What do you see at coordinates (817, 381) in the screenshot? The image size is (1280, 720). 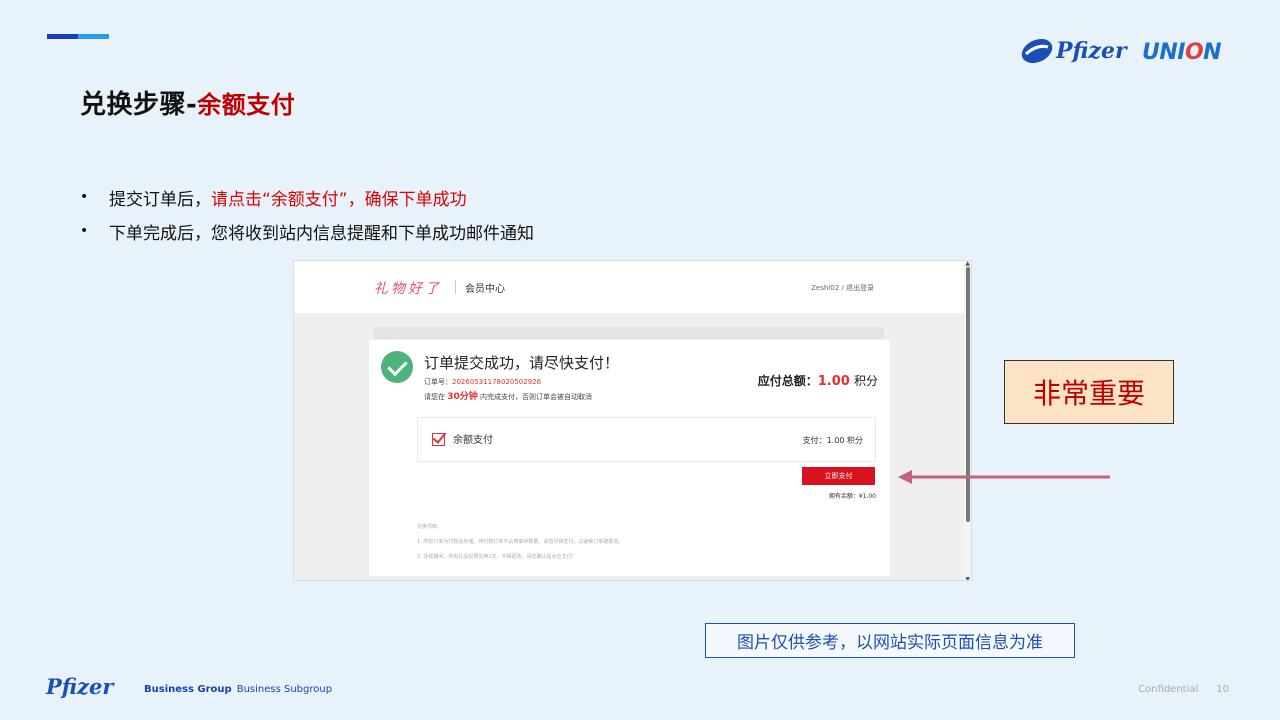 I see `total-amount: 应付总额：1.00 积分` at bounding box center [817, 381].